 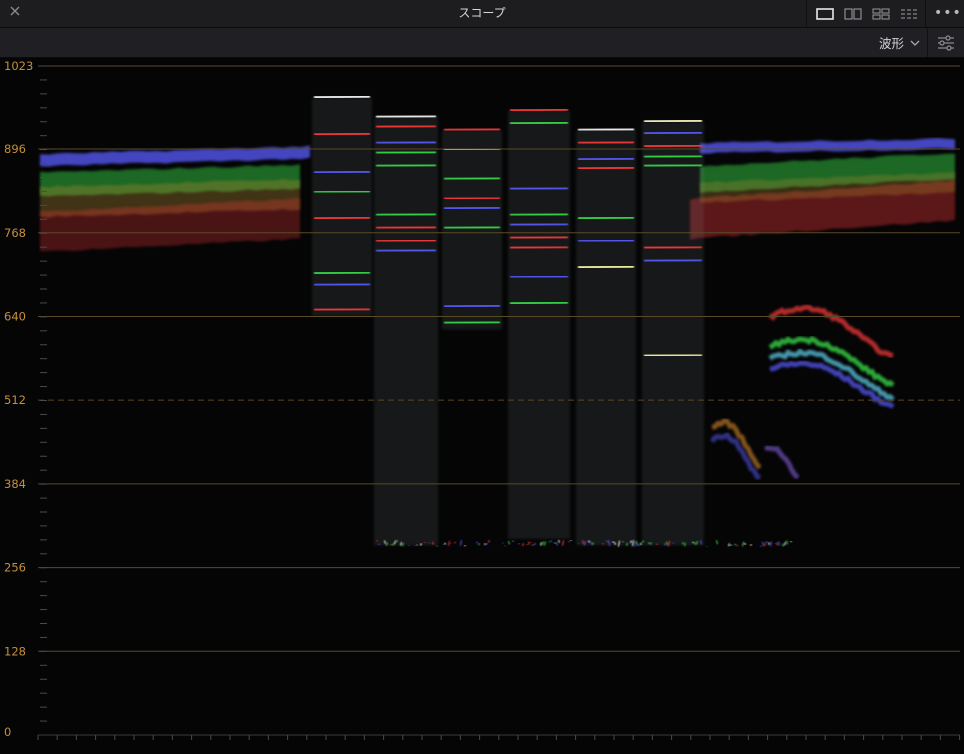 I want to click on layout-single-button, so click(x=825, y=14).